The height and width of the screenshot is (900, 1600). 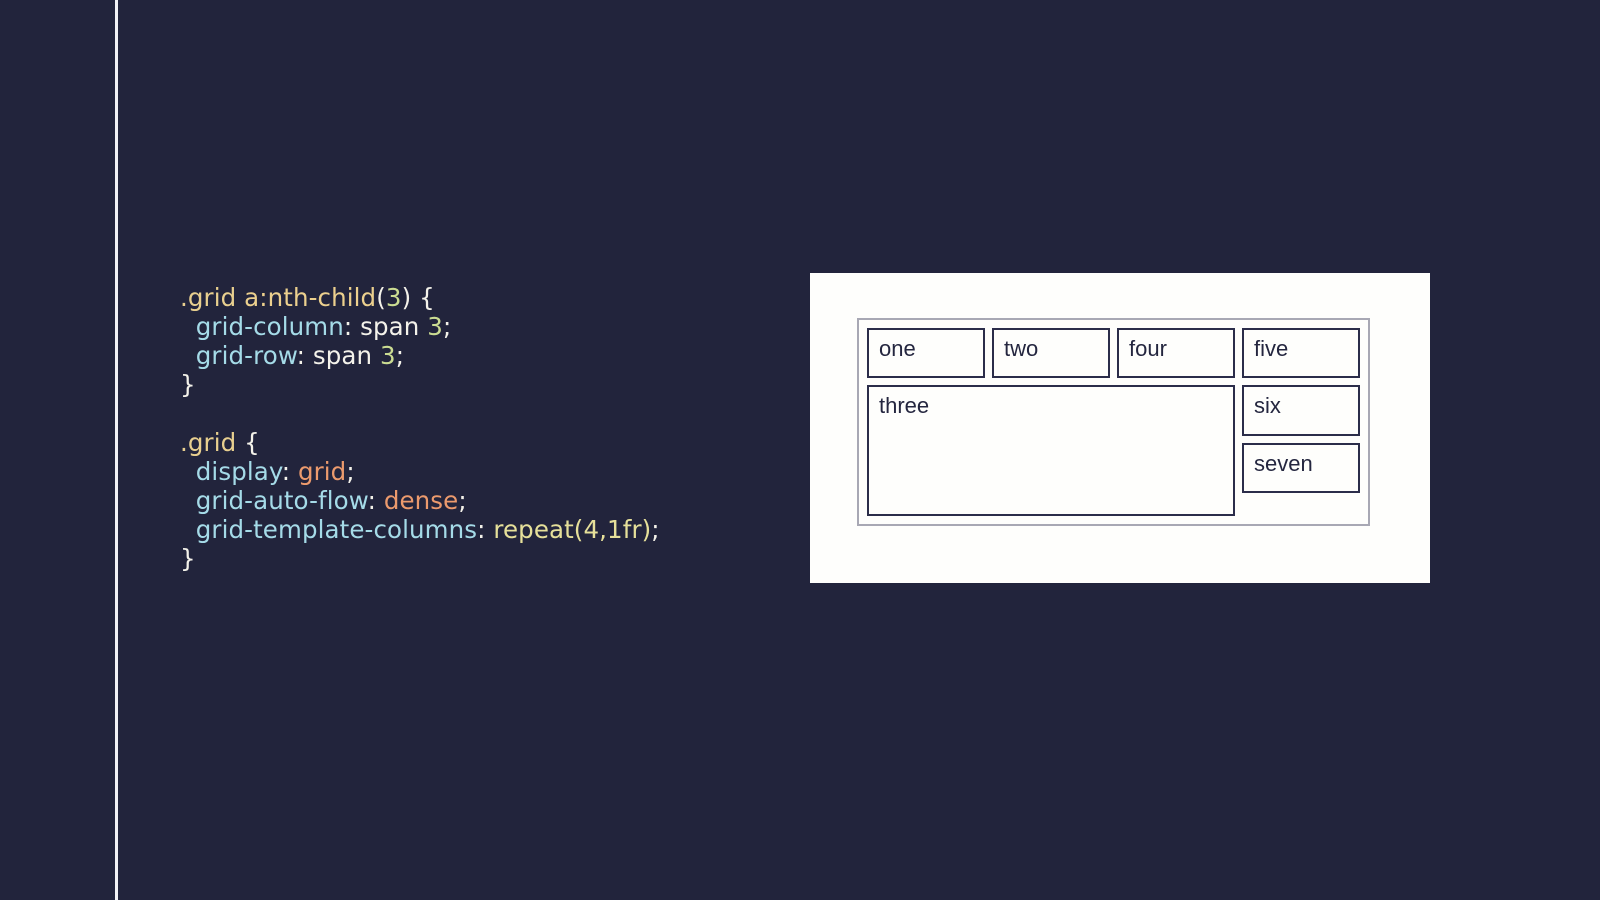 I want to click on grid-cell-label: five, so click(x=1271, y=348).